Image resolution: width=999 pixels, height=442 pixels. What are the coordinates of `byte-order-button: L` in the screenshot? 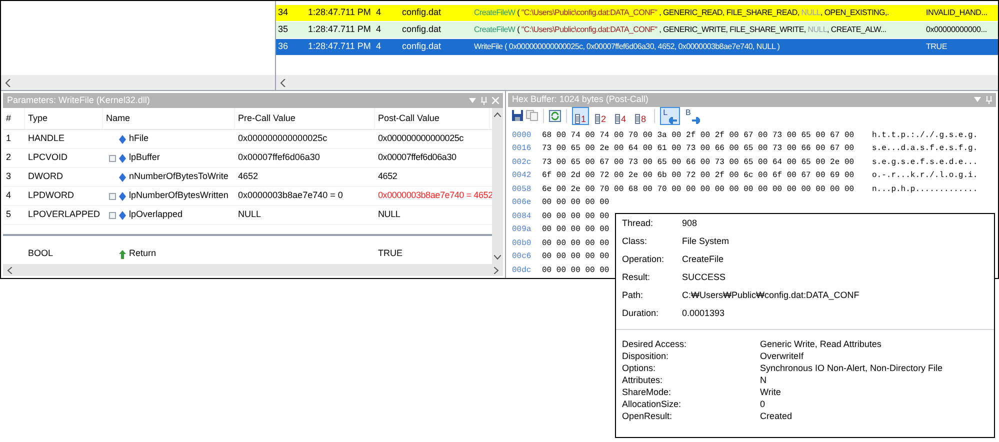 It's located at (670, 115).